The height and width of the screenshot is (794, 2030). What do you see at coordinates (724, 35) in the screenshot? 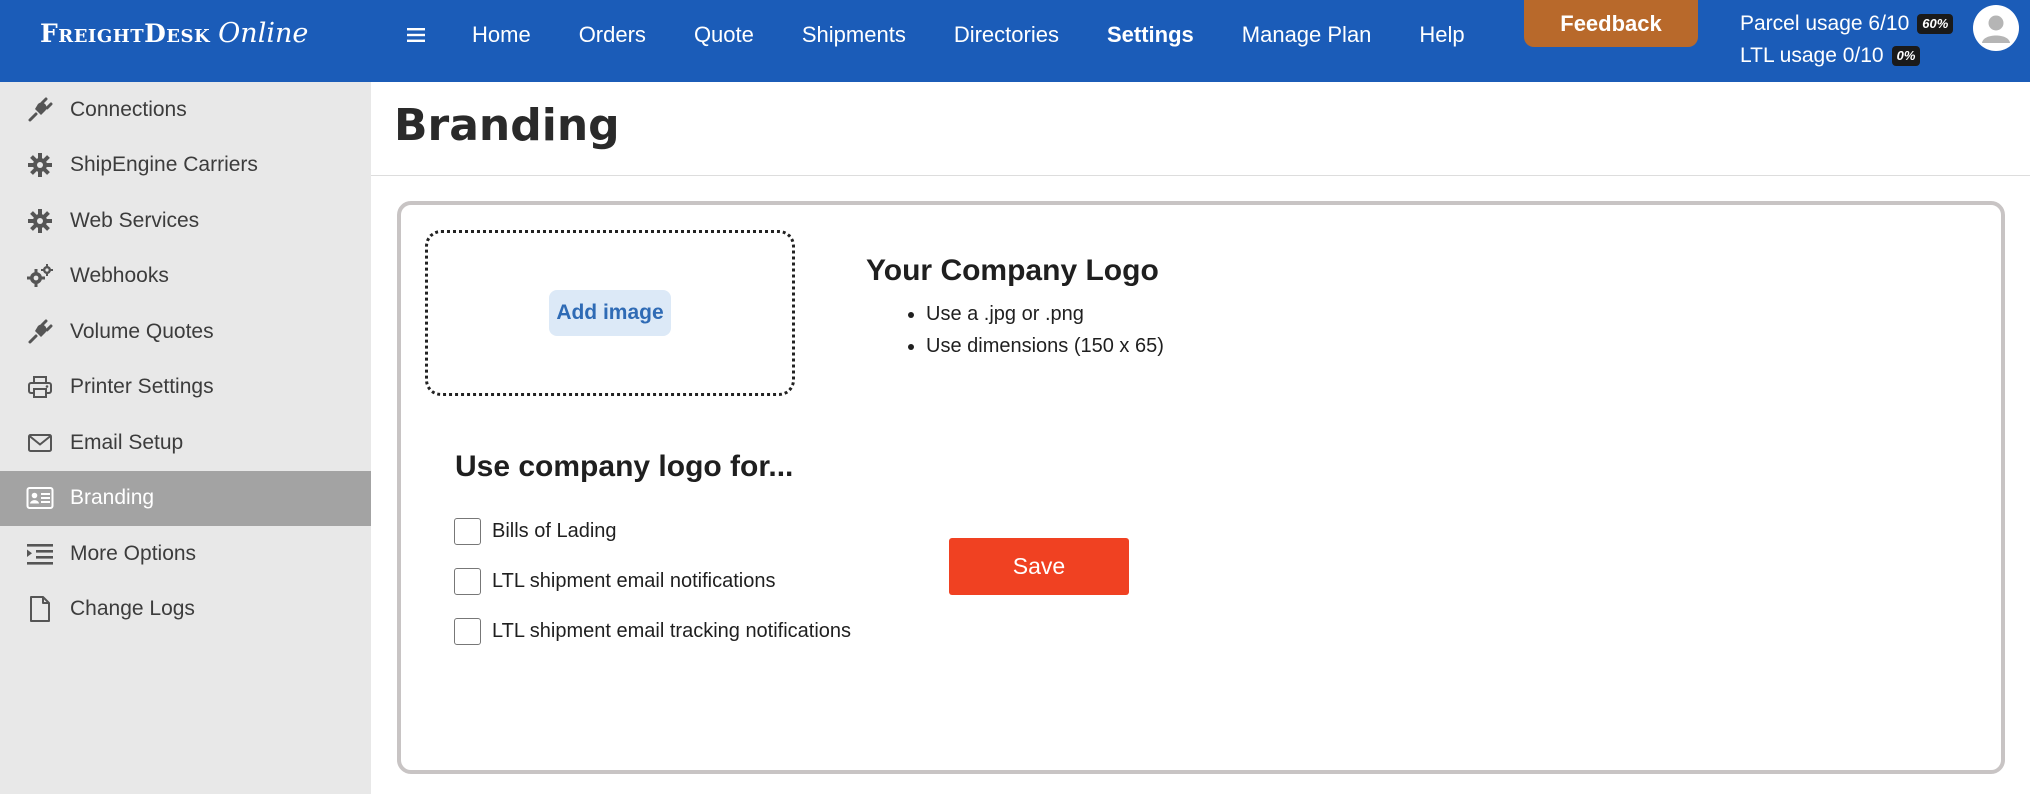
I see `nav-quote: Quote` at bounding box center [724, 35].